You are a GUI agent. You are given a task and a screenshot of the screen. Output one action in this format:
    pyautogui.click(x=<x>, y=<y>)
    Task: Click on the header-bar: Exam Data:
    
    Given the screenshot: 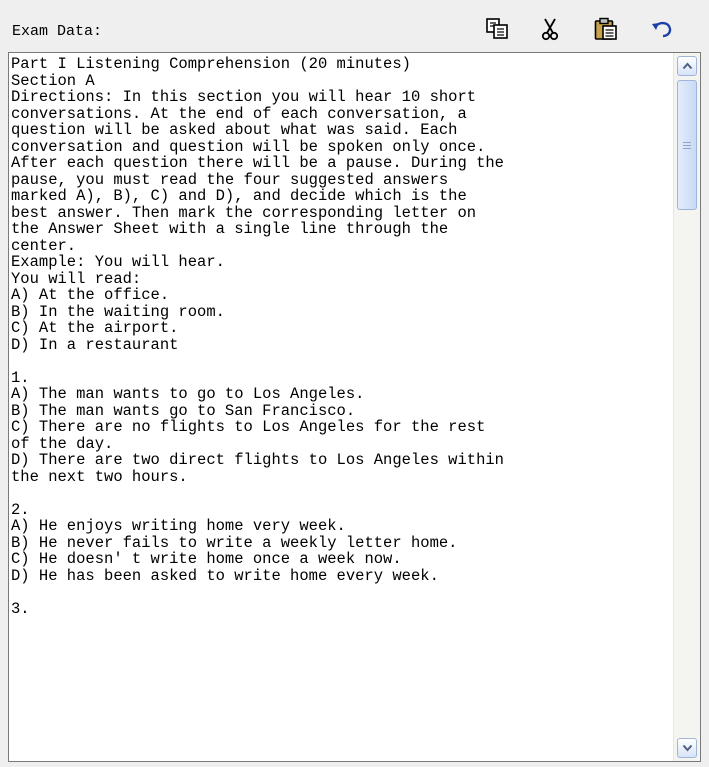 What is the action you would take?
    pyautogui.click(x=354, y=25)
    